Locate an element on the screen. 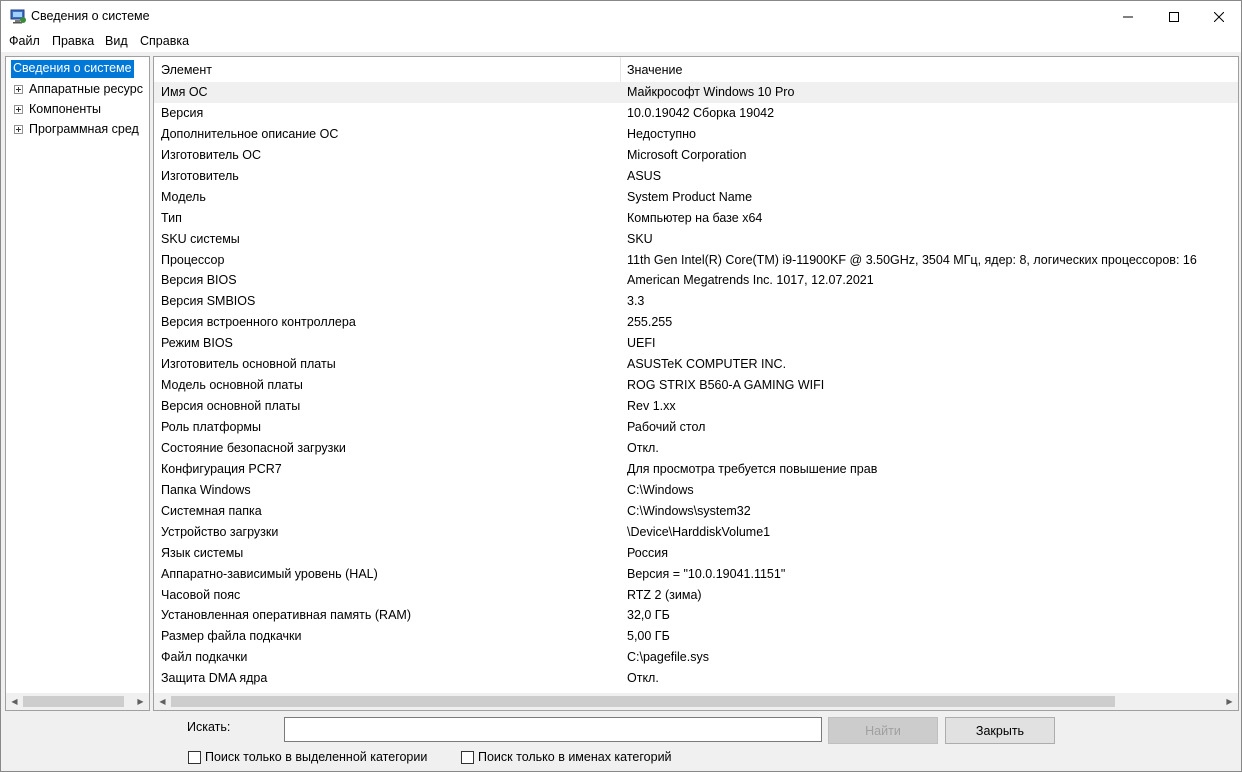 Image resolution: width=1242 pixels, height=772 pixels. row-item-name: Версия BIOS is located at coordinates (199, 280).